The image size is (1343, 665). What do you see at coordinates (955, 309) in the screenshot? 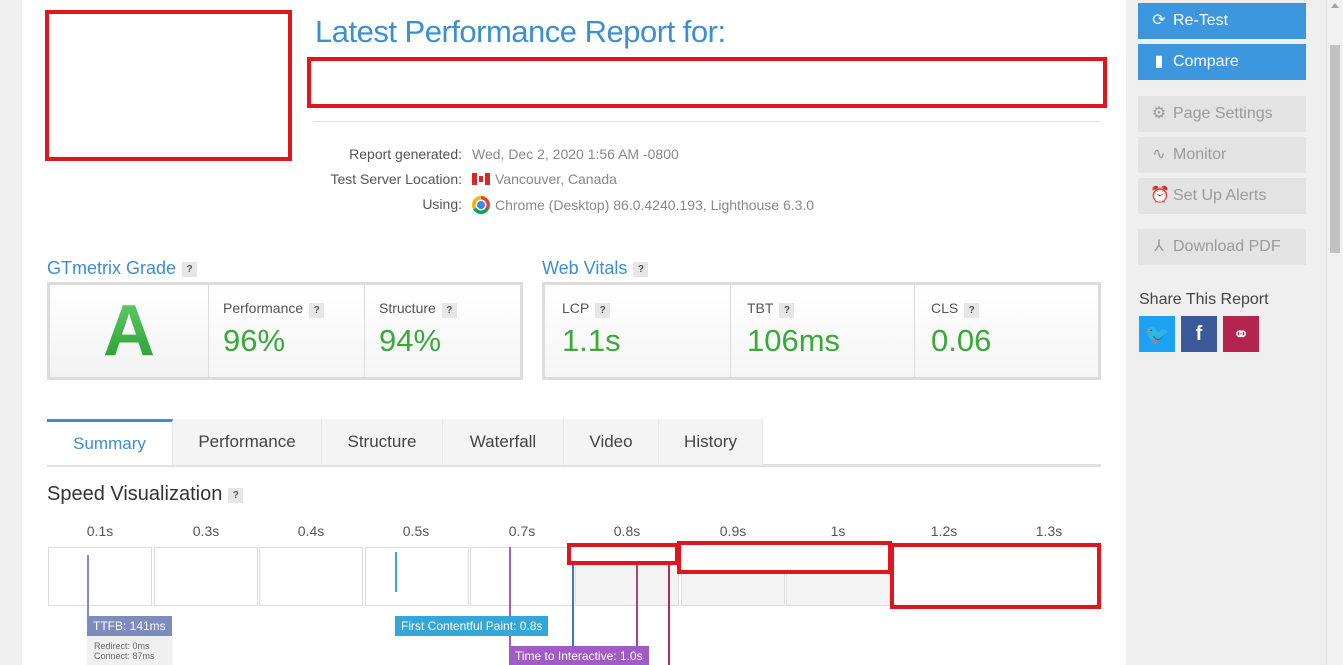
I see `cls-label: CLS?` at bounding box center [955, 309].